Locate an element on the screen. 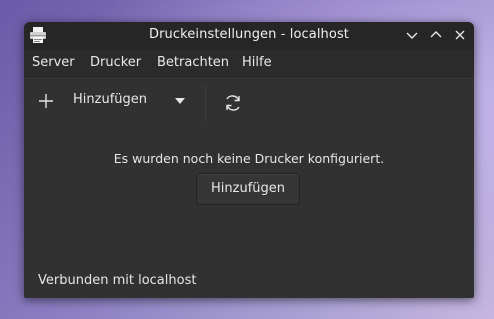 The height and width of the screenshot is (319, 494). chevron-up-icon is located at coordinates (436, 35).